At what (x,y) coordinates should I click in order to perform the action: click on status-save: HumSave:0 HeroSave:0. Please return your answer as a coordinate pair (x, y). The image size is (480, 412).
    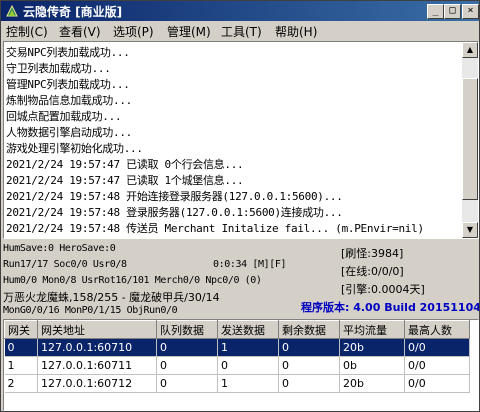
    Looking at the image, I should click on (59, 248).